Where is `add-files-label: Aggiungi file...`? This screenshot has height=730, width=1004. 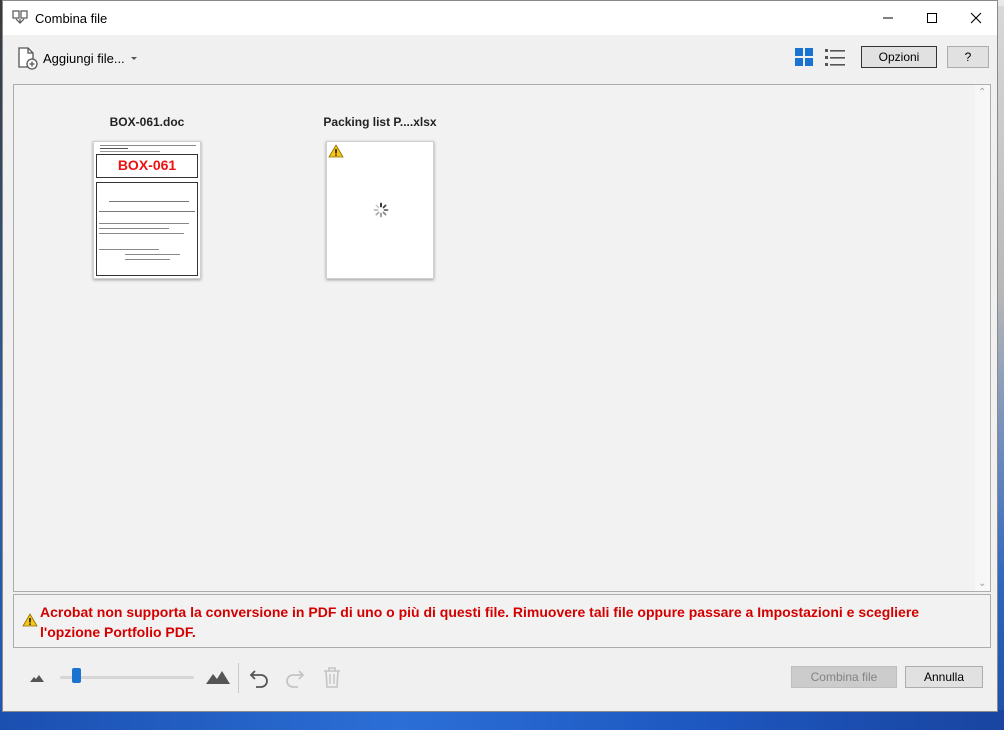
add-files-label: Aggiungi file... is located at coordinates (84, 58).